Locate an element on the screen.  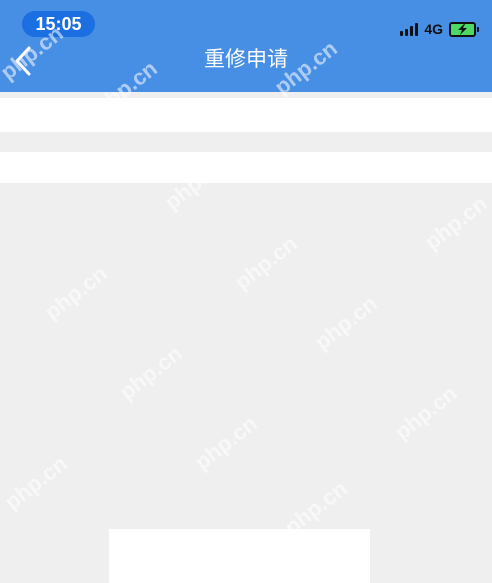
status-time: 15:05 is located at coordinates (58, 24).